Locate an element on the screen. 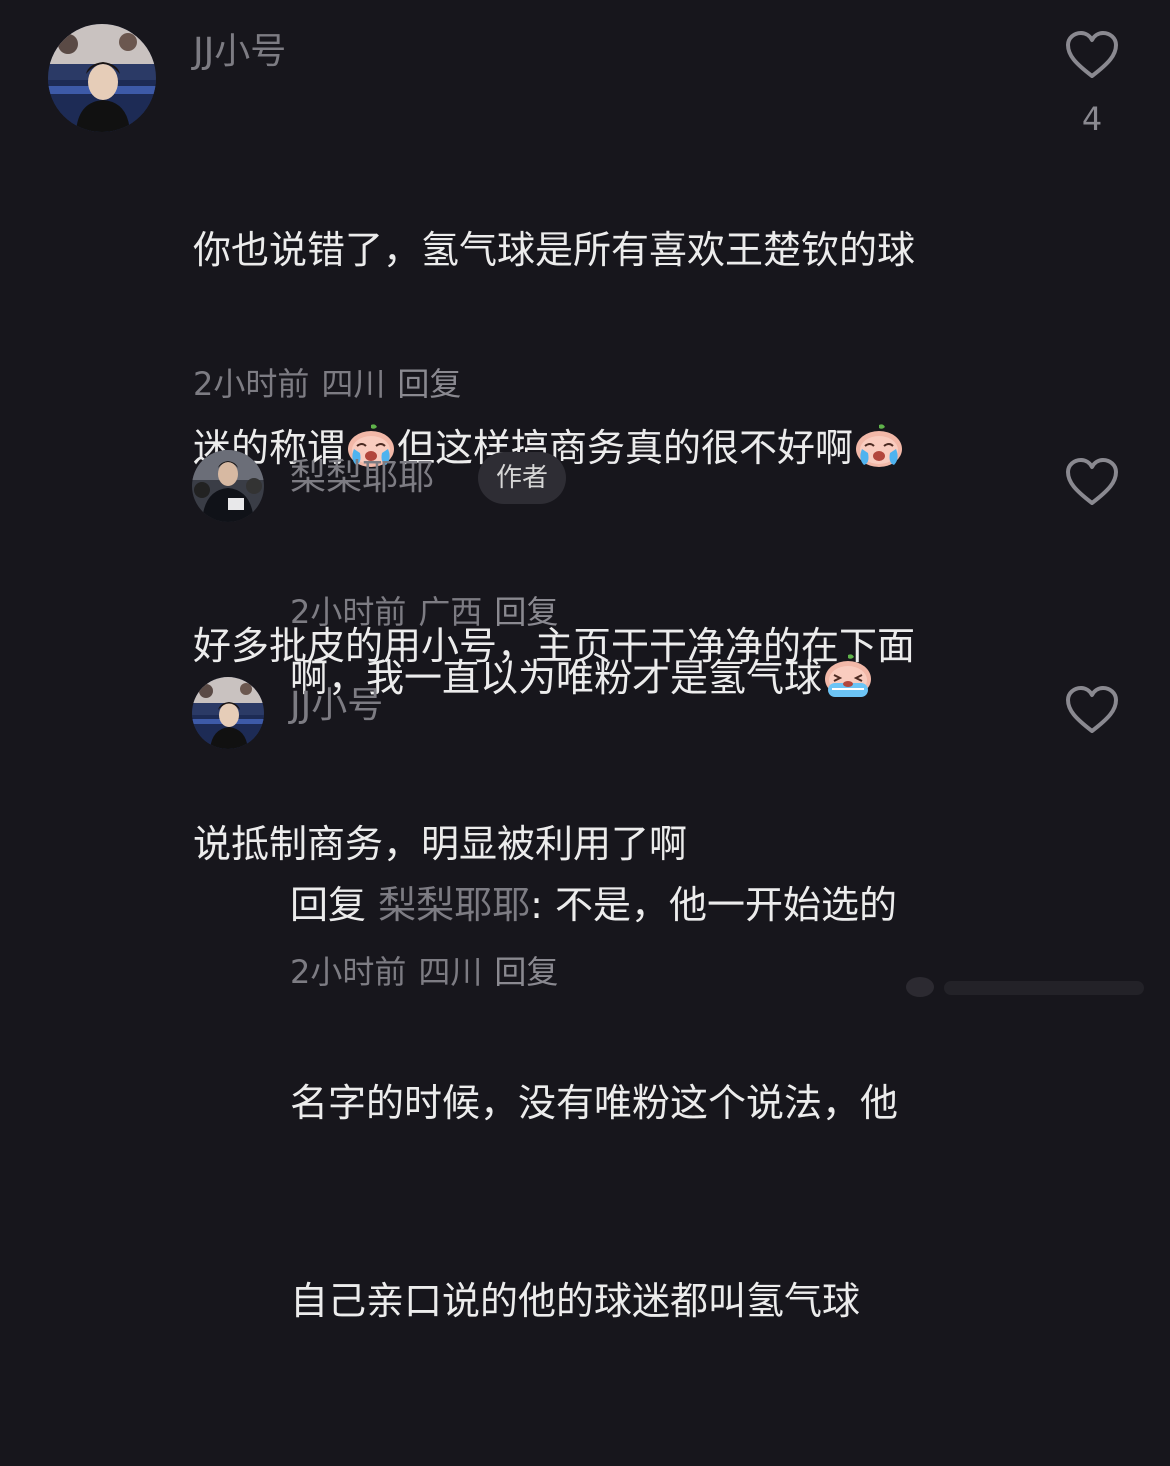 The image size is (1170, 1466). reply-prefix: 回复 is located at coordinates (328, 905).